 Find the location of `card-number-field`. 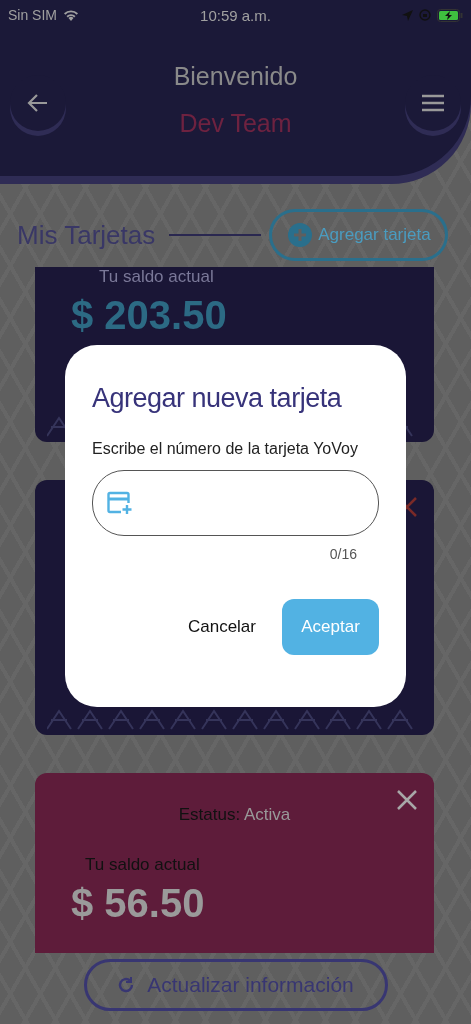

card-number-field is located at coordinates (235, 503).